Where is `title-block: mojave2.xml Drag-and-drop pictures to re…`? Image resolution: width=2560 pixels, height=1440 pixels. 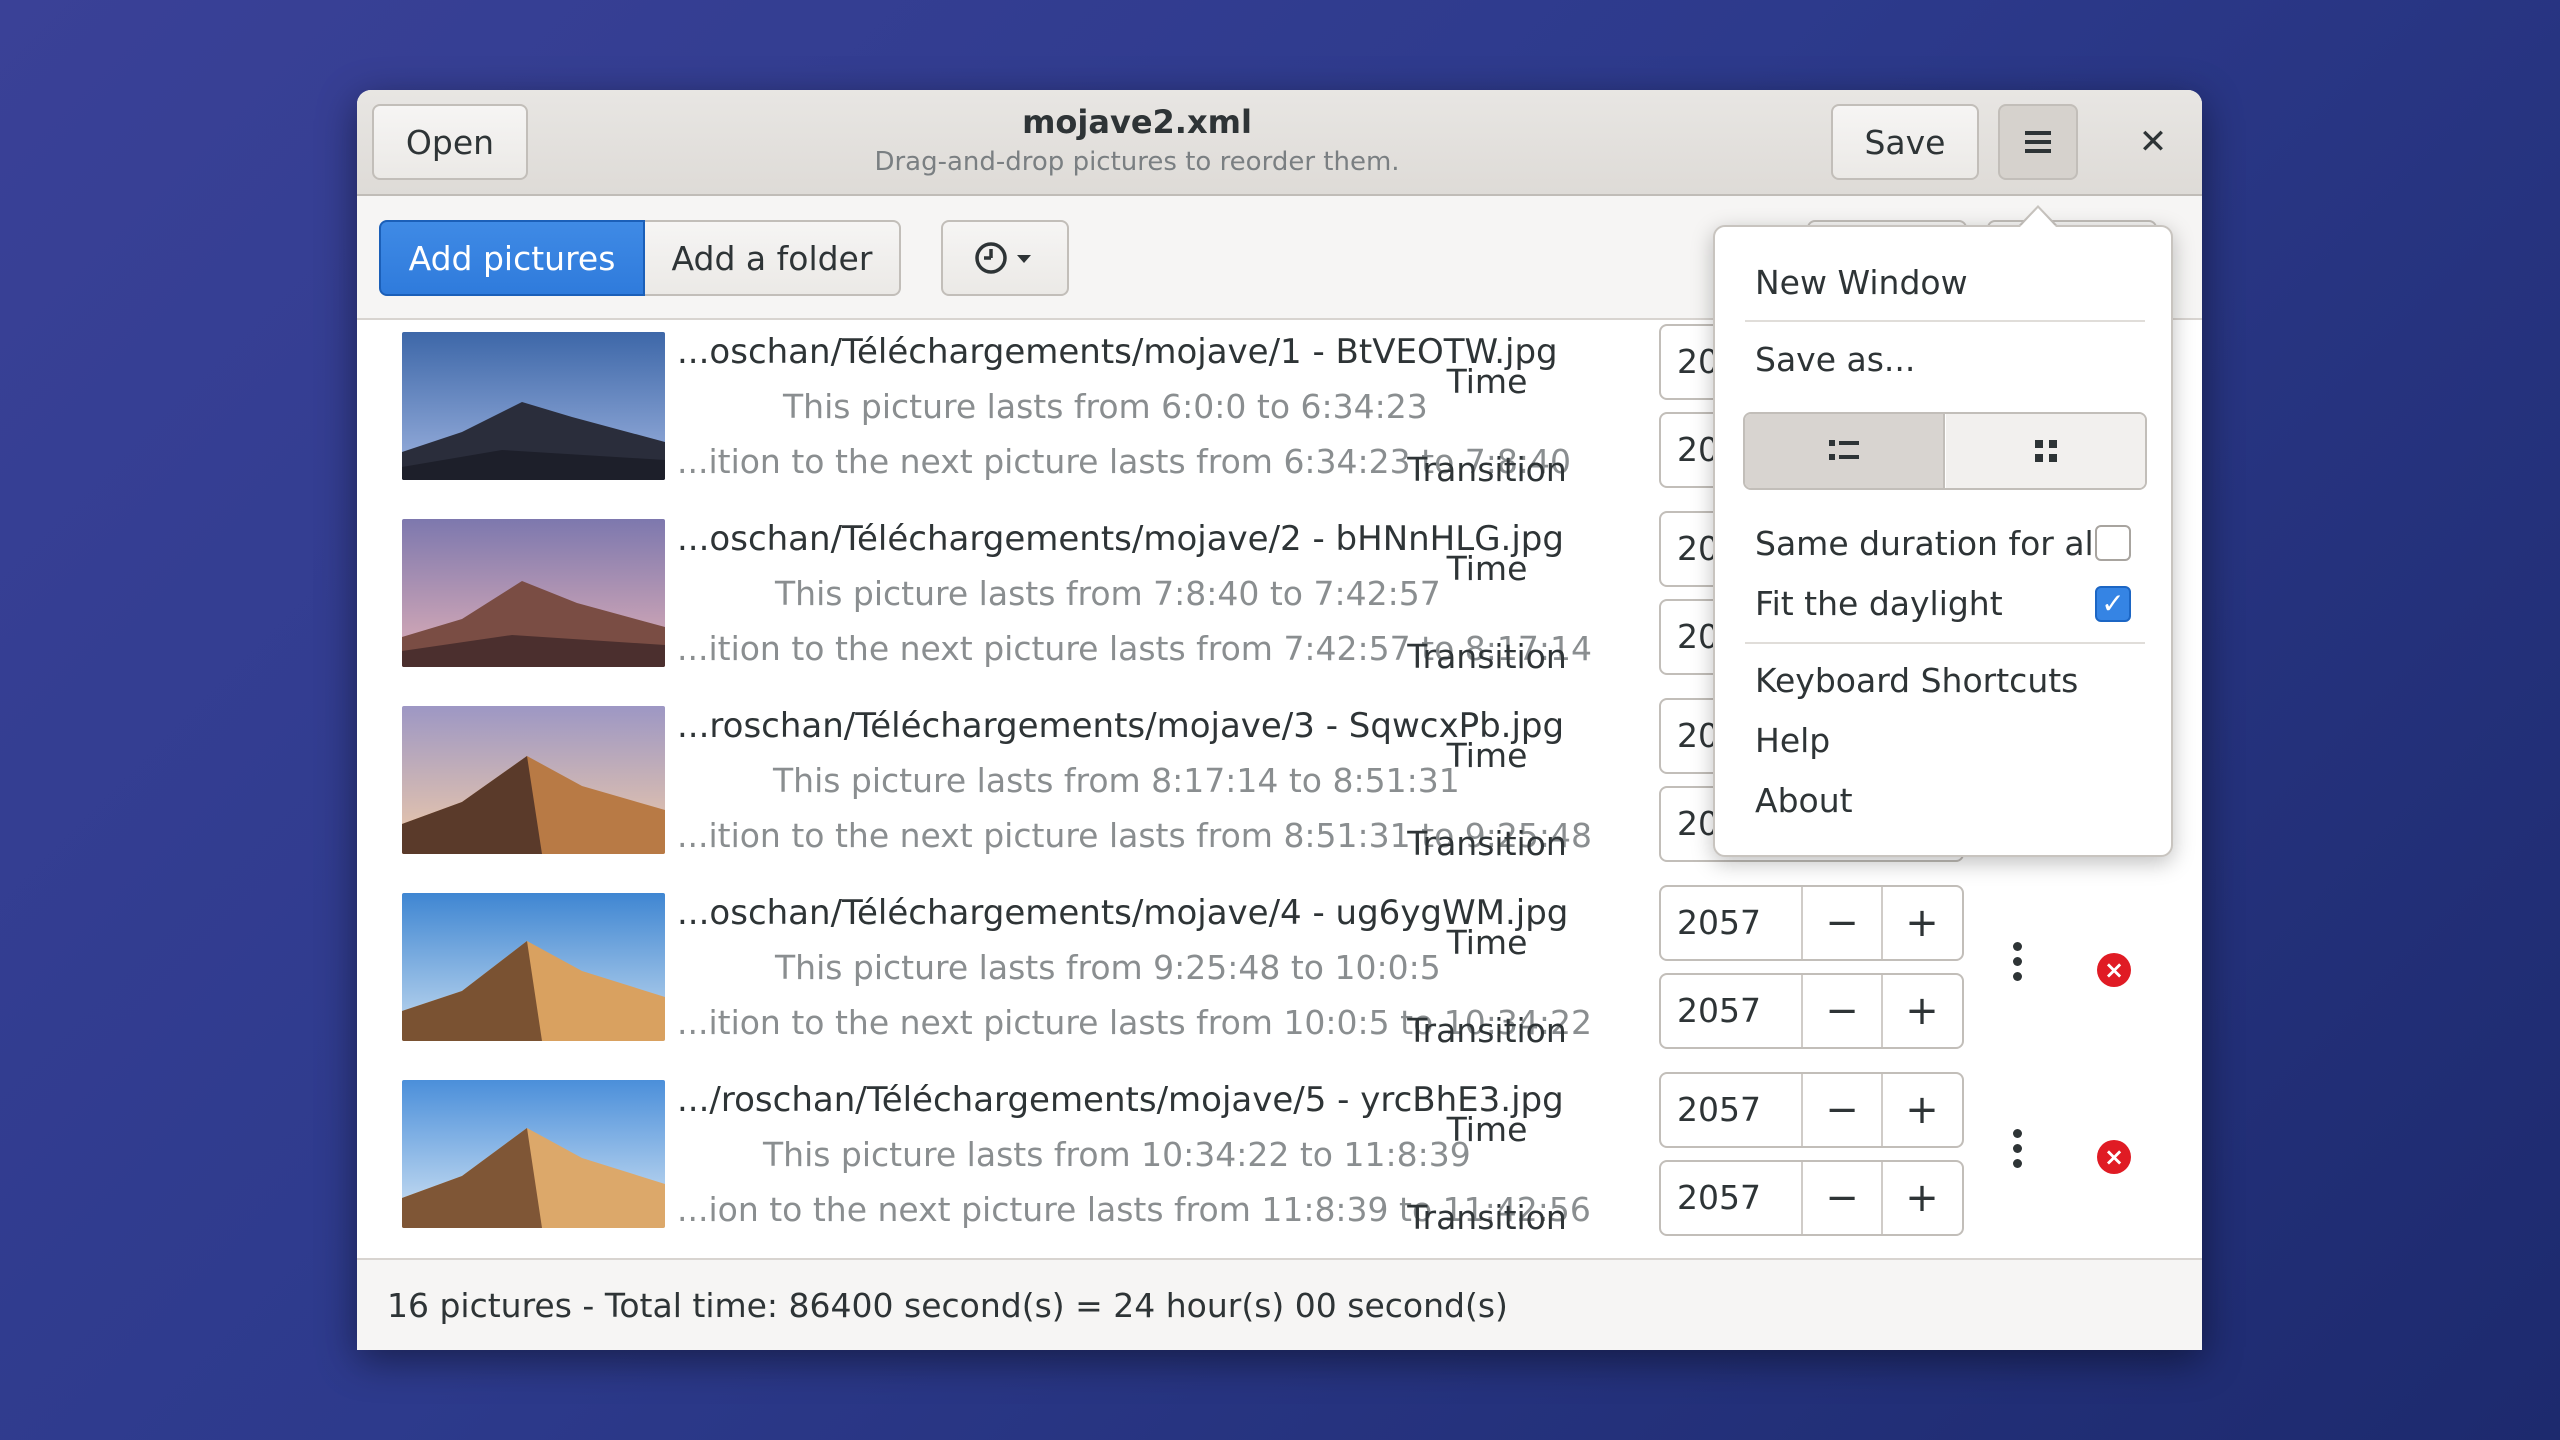
title-block: mojave2.xml Drag-and-drop pictures to re… is located at coordinates (1137, 140).